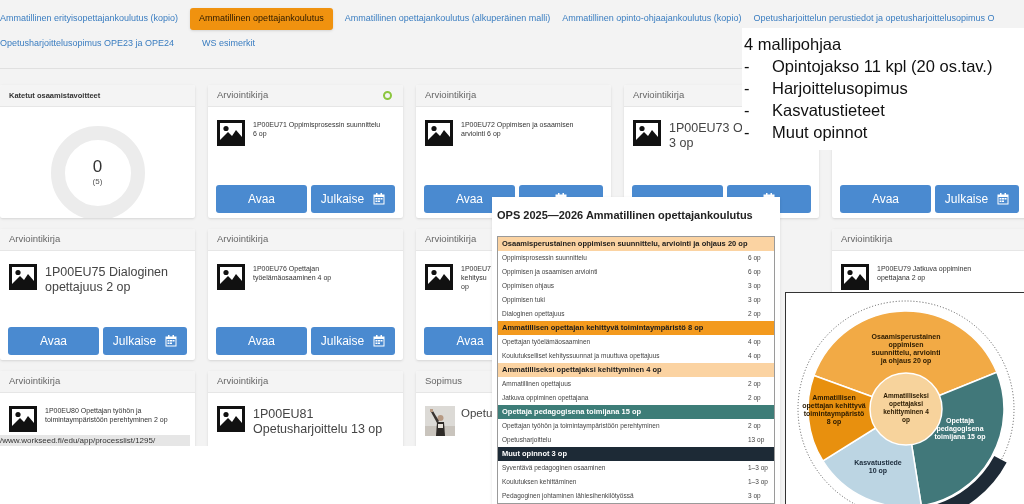 Image resolution: width=1024 pixels, height=504 pixels. I want to click on note-item: Opintojakso 11 kpl (20 os.tav.), so click(882, 66).